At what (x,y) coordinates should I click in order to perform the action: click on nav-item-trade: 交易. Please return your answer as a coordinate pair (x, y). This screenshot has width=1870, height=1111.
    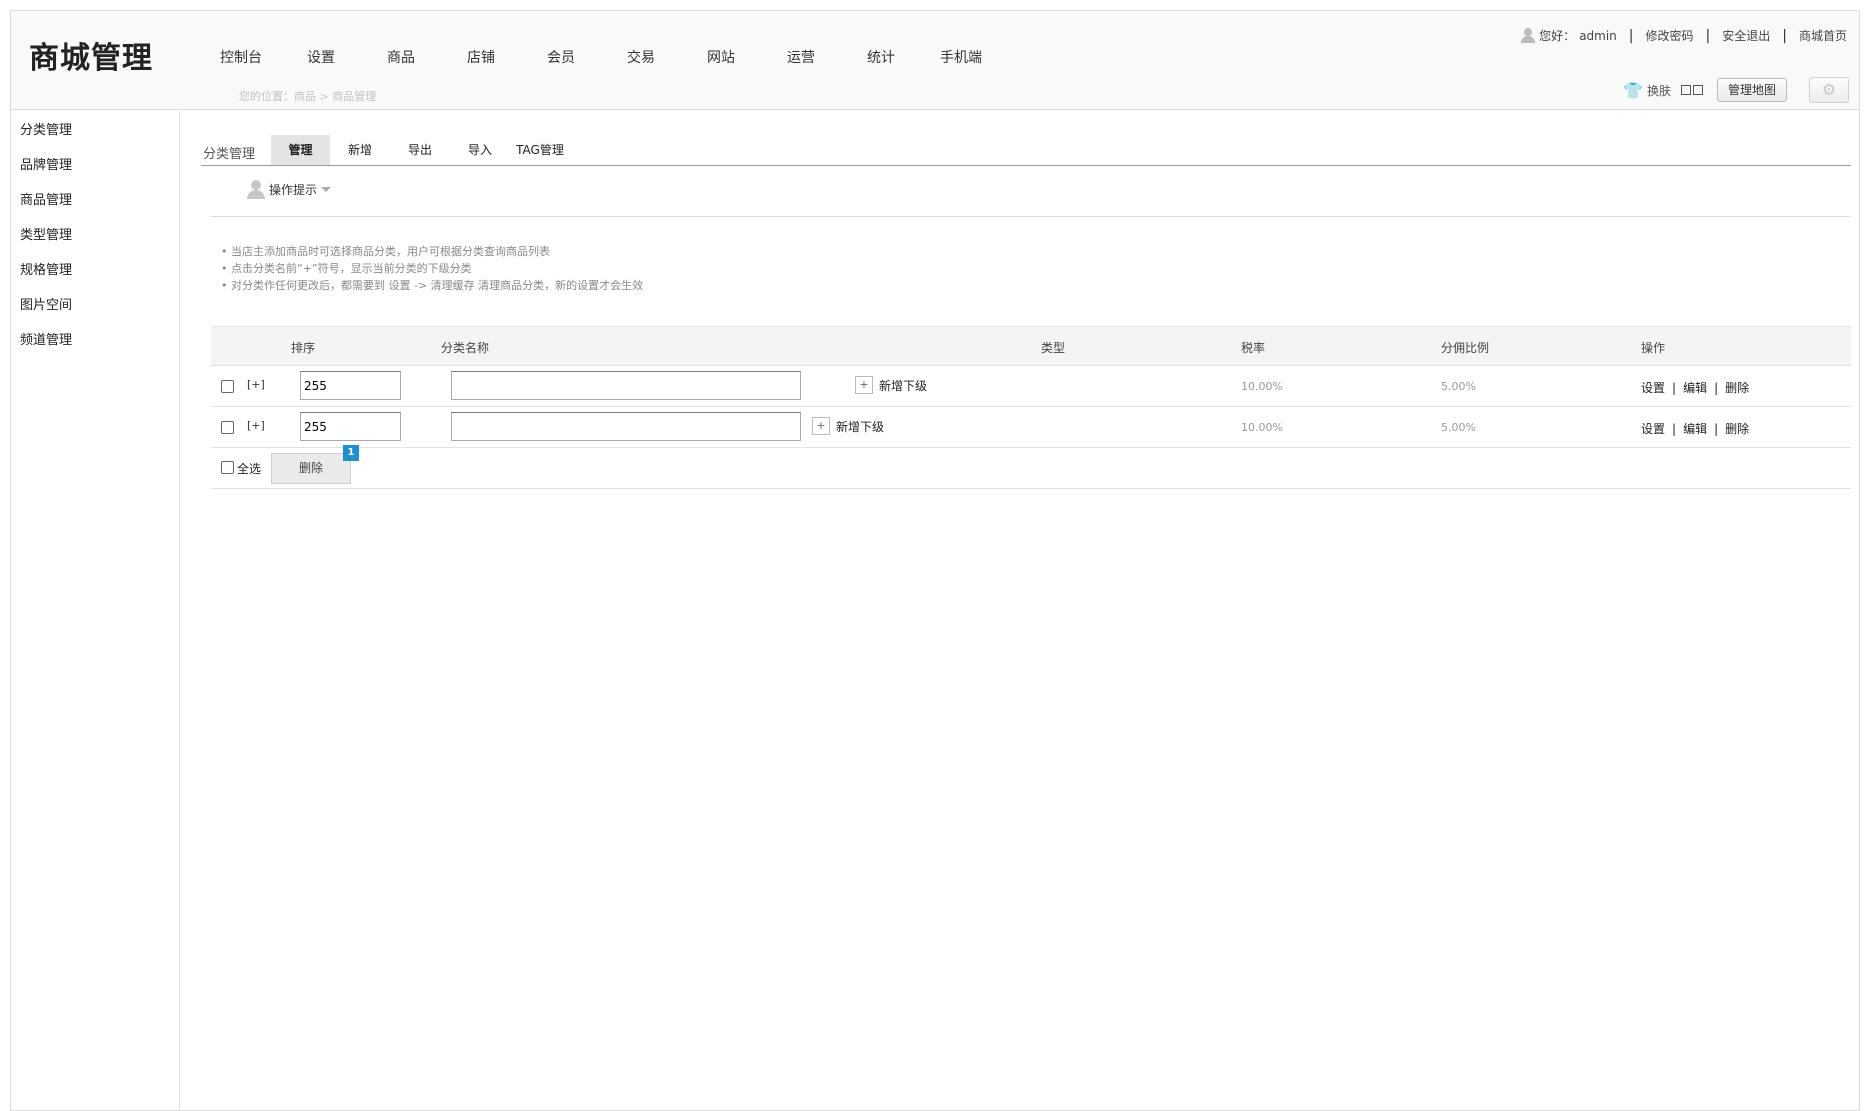
    Looking at the image, I should click on (641, 58).